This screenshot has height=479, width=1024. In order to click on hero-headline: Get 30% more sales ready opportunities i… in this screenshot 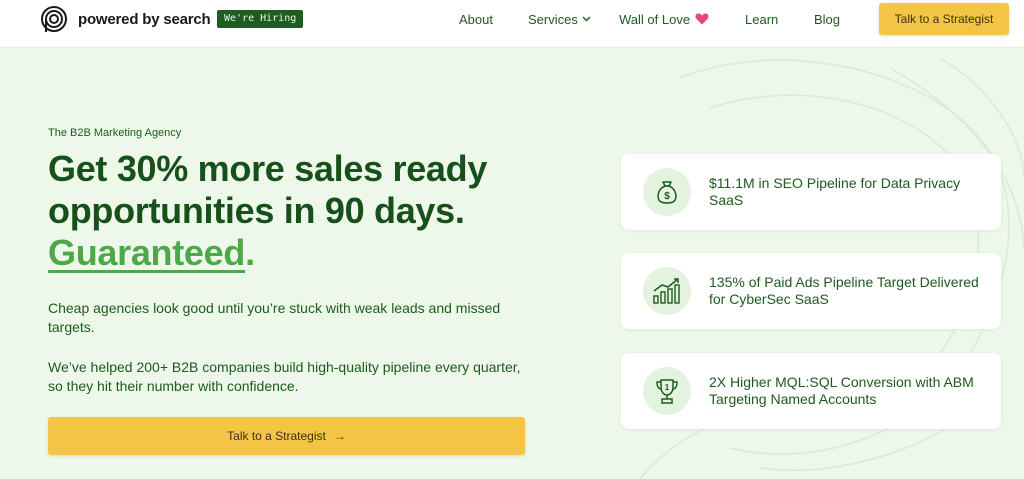, I will do `click(308, 211)`.